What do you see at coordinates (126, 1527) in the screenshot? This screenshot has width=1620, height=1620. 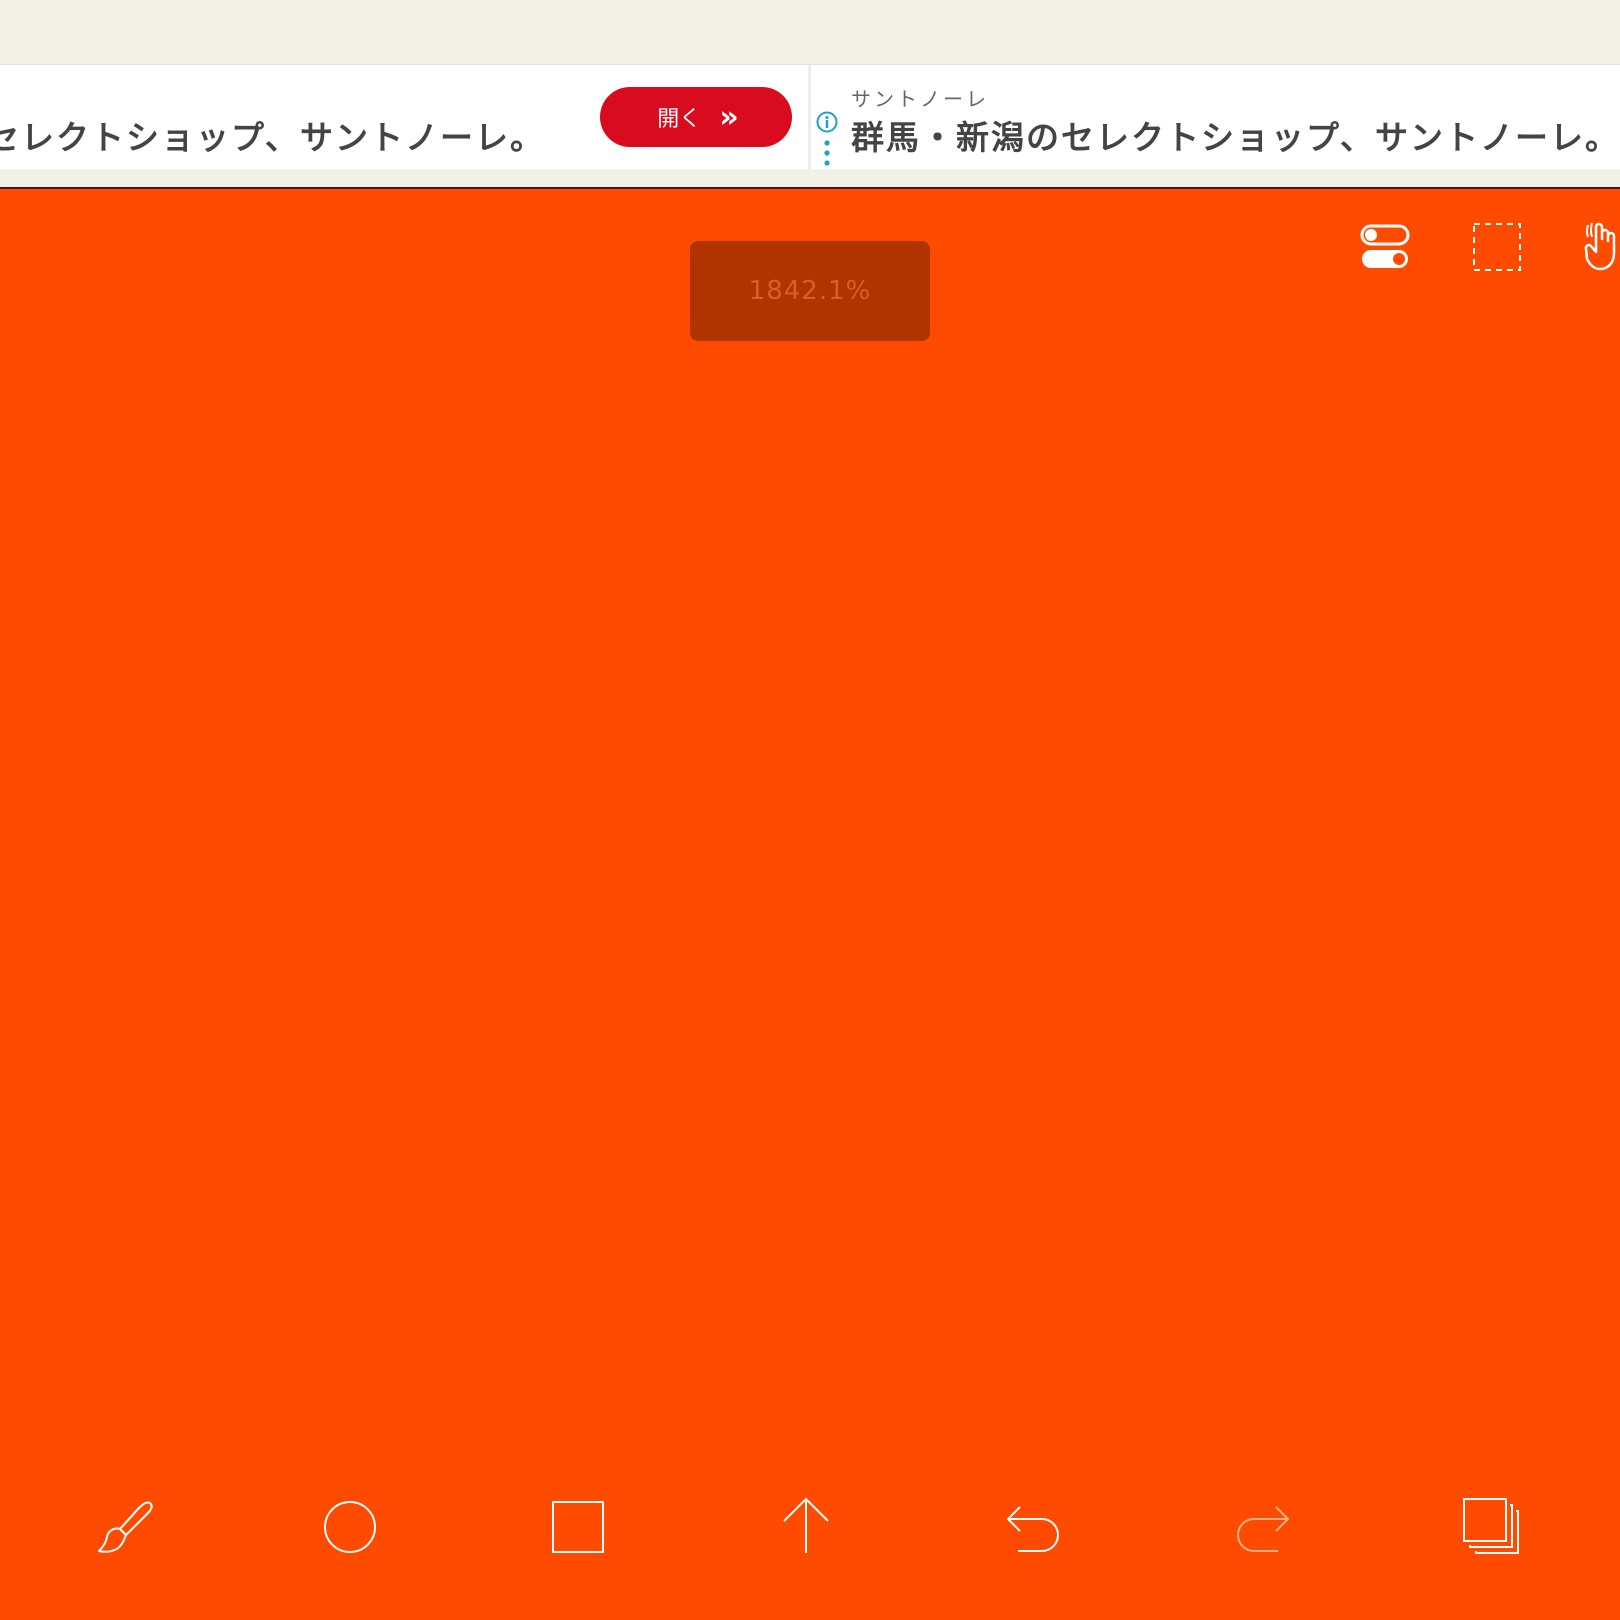 I see `brush-icon` at bounding box center [126, 1527].